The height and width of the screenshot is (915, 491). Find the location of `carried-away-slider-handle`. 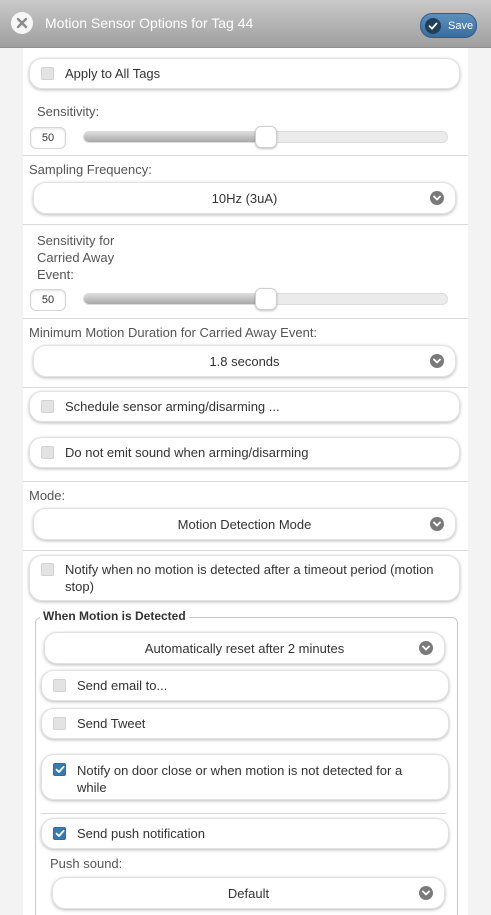

carried-away-slider-handle is located at coordinates (265, 299).